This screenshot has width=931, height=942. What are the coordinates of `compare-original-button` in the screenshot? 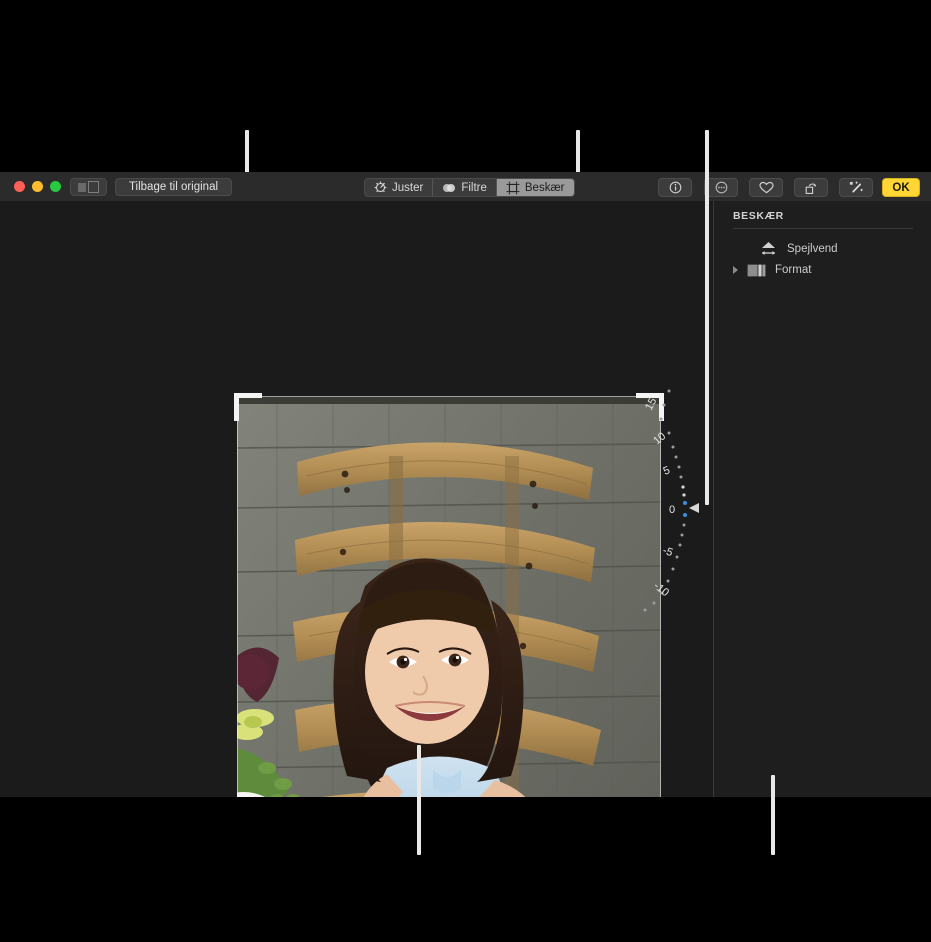 It's located at (88, 187).